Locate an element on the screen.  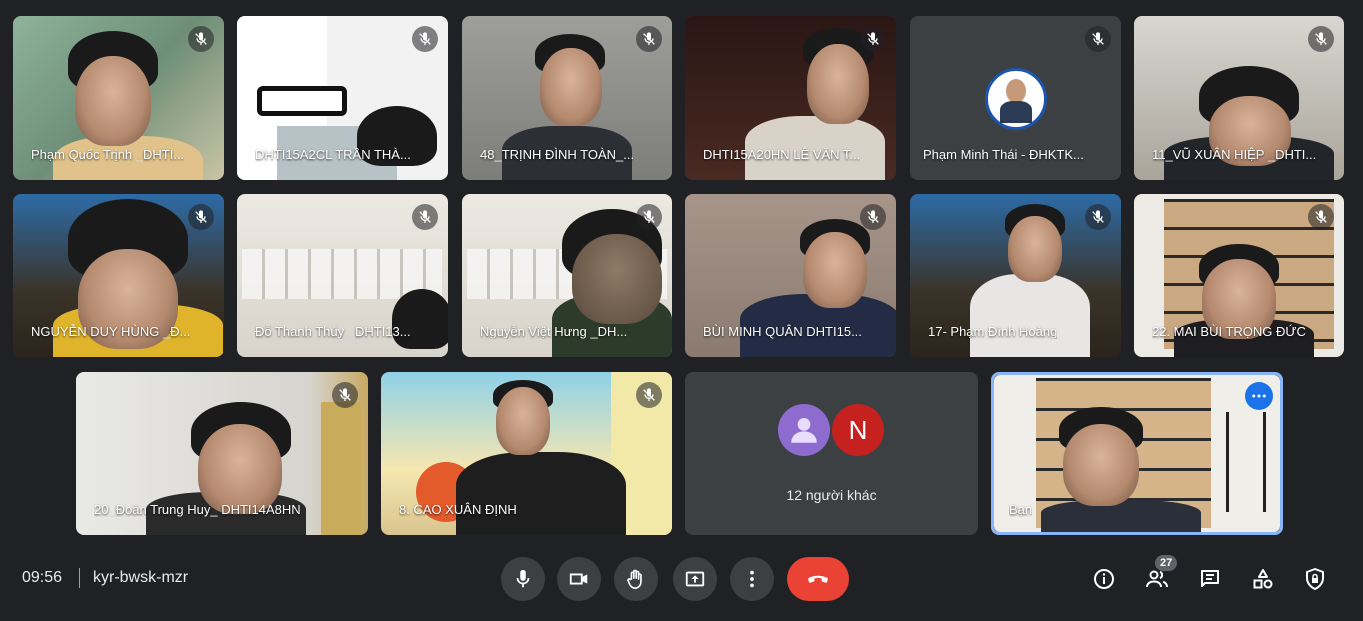
more-options-button is located at coordinates (752, 579).